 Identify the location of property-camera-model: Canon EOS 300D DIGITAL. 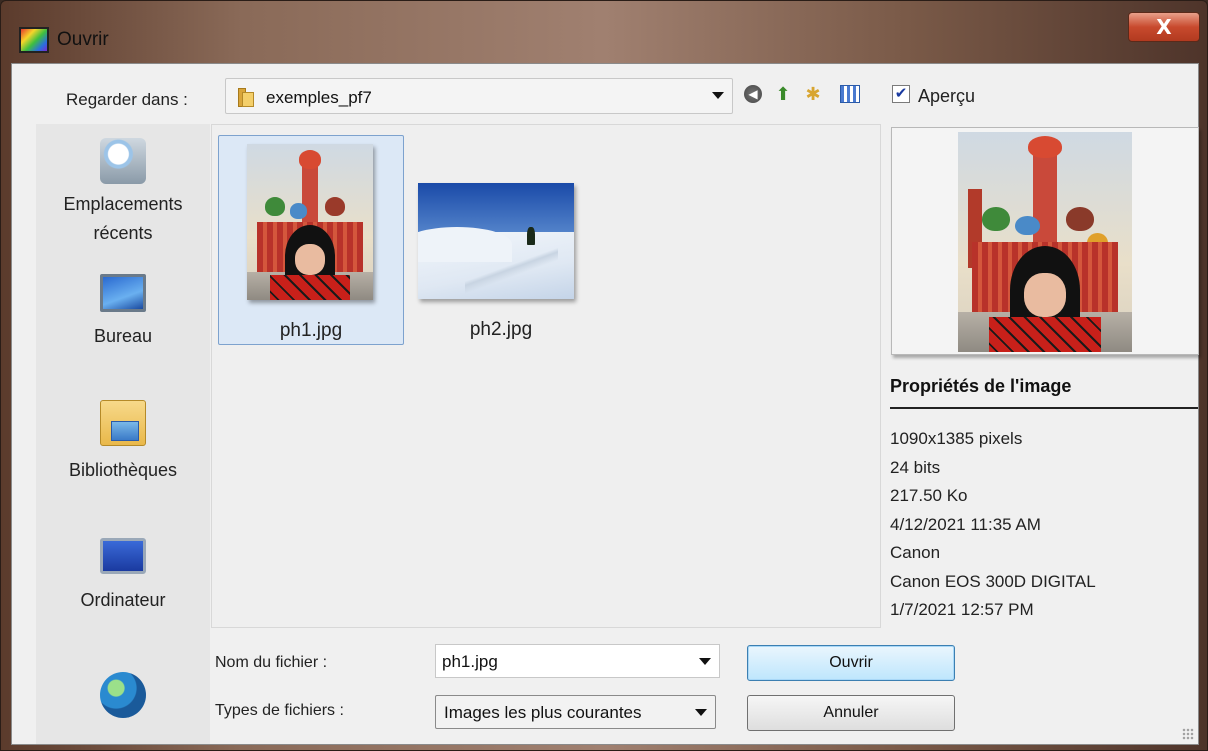
(993, 581).